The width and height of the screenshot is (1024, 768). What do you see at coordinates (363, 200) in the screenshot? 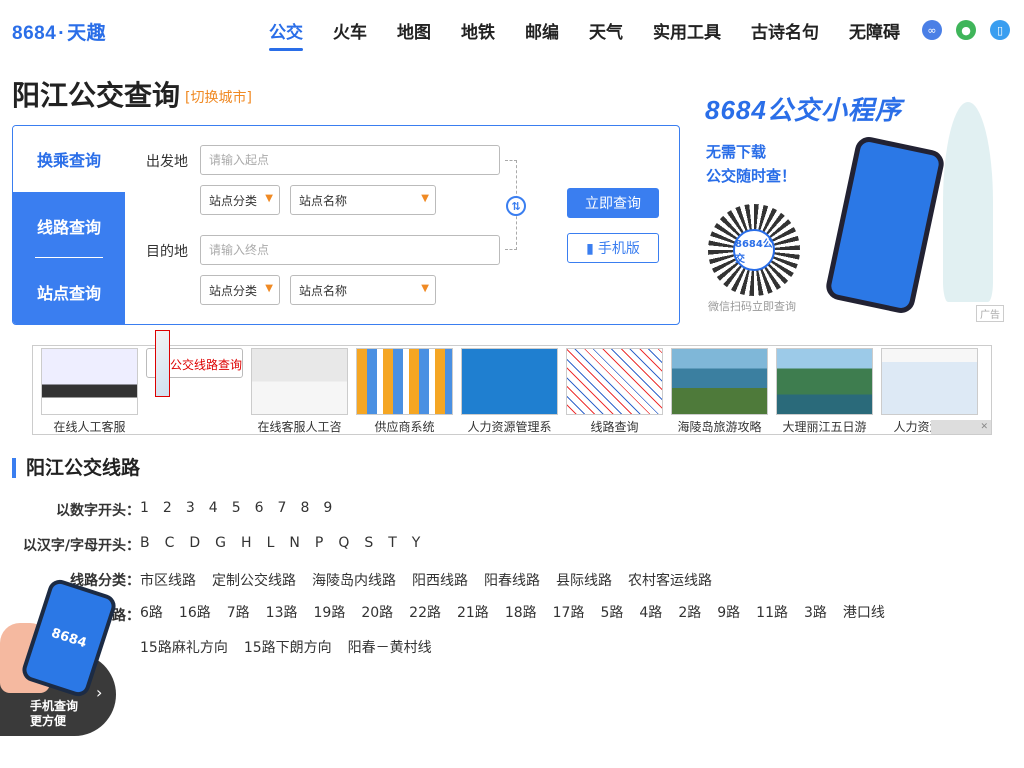
I see `from-station-select: 站点名称 ▼` at bounding box center [363, 200].